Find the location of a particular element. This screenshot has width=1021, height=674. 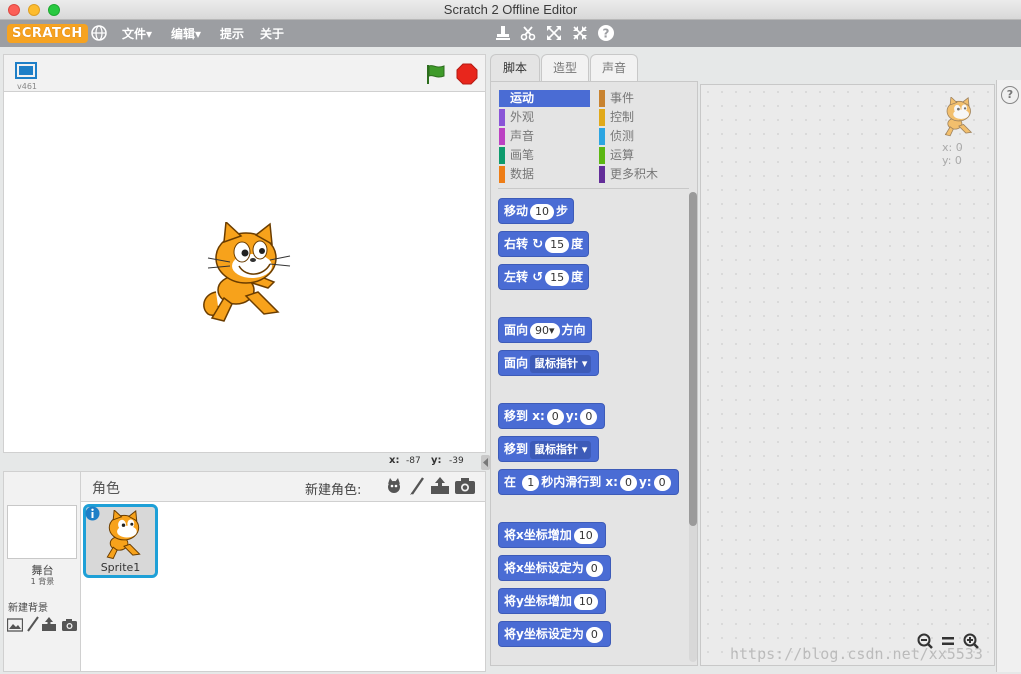

block-set-x: 将x坐标设定为 0 is located at coordinates (554, 568).